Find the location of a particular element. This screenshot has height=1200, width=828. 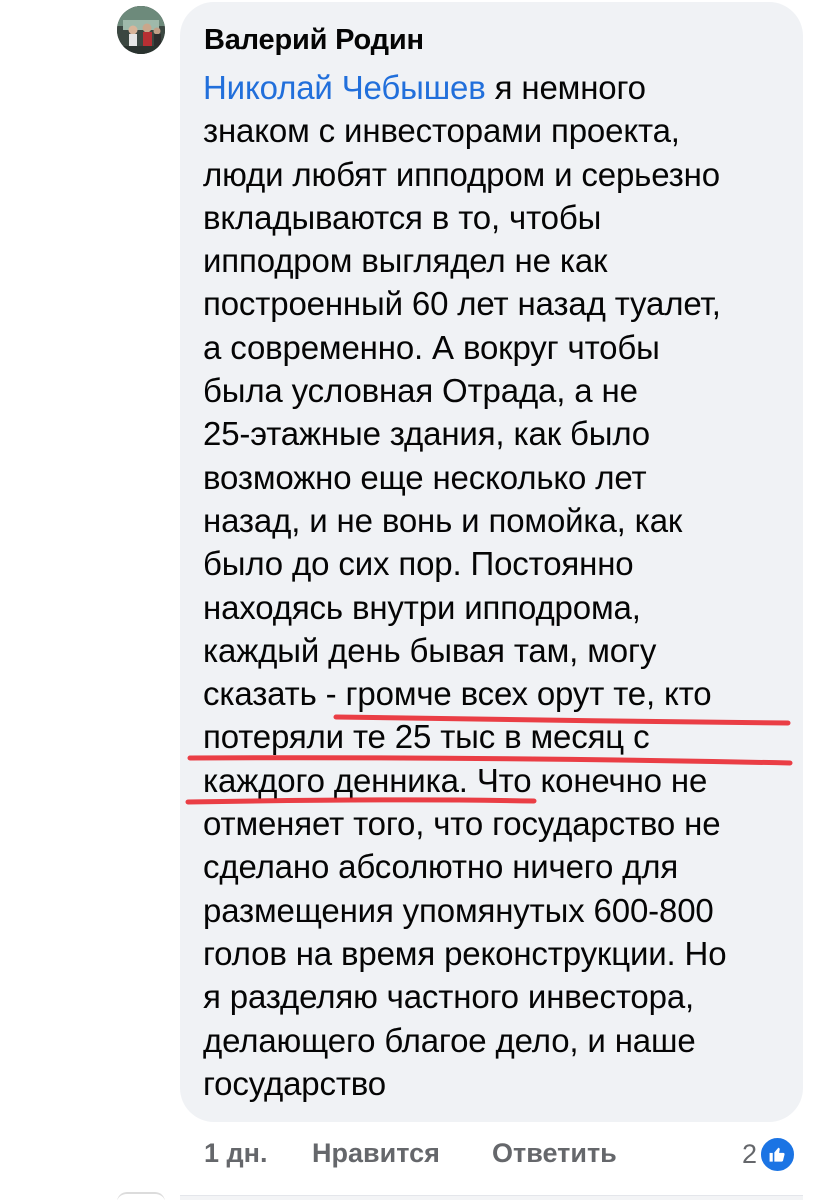

comment-line: назад, и не вонь и помойка, как is located at coordinates (443, 520).